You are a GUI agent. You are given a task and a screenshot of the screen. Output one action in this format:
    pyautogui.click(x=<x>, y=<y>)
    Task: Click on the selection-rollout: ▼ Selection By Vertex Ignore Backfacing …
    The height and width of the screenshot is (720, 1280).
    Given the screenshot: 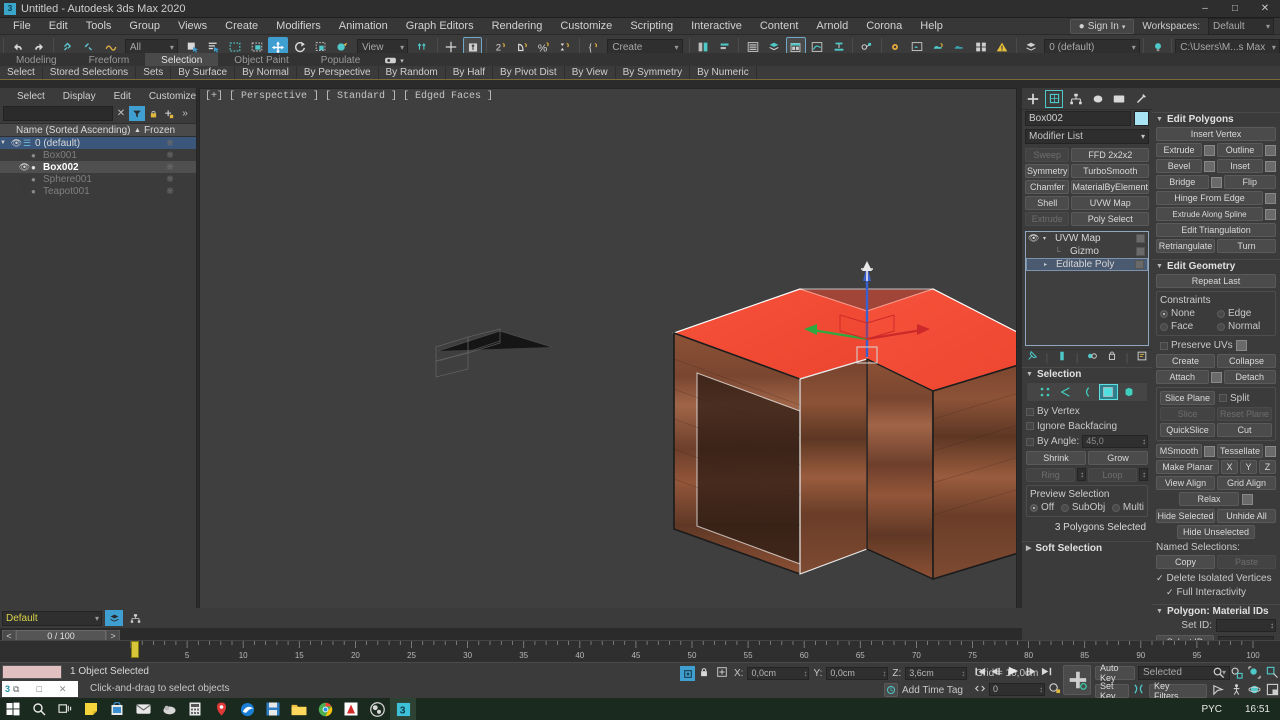 What is the action you would take?
    pyautogui.click(x=1087, y=451)
    